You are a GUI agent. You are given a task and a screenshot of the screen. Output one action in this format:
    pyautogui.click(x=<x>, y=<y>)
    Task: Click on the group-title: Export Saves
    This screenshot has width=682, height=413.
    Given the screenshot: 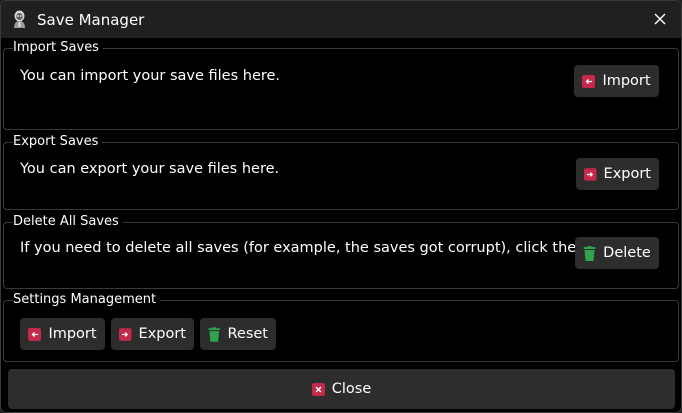 What is the action you would take?
    pyautogui.click(x=58, y=142)
    